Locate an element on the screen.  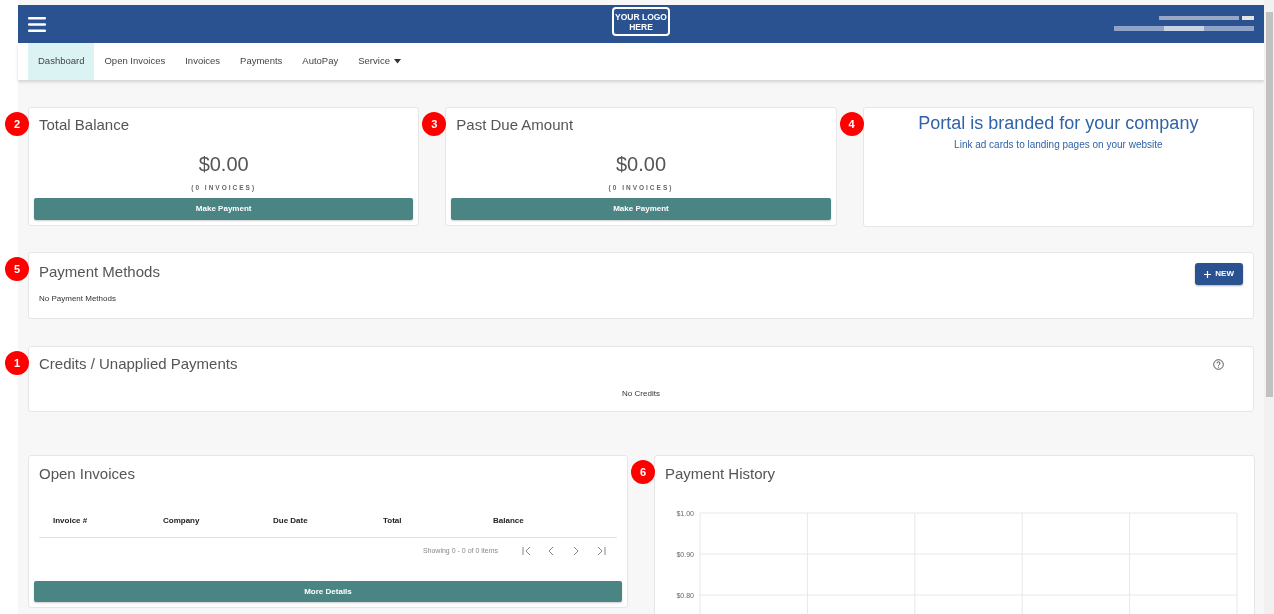
card-title: Credits / Unapplied Payments is located at coordinates (138, 364).